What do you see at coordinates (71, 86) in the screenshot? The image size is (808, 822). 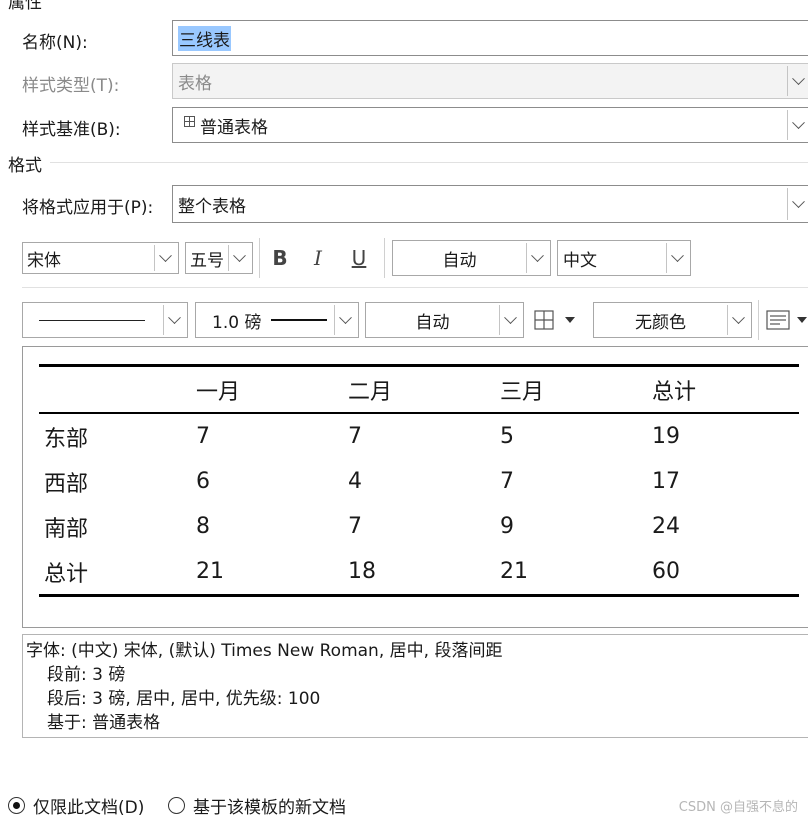 I see `style-type-label: 样式类型(T):` at bounding box center [71, 86].